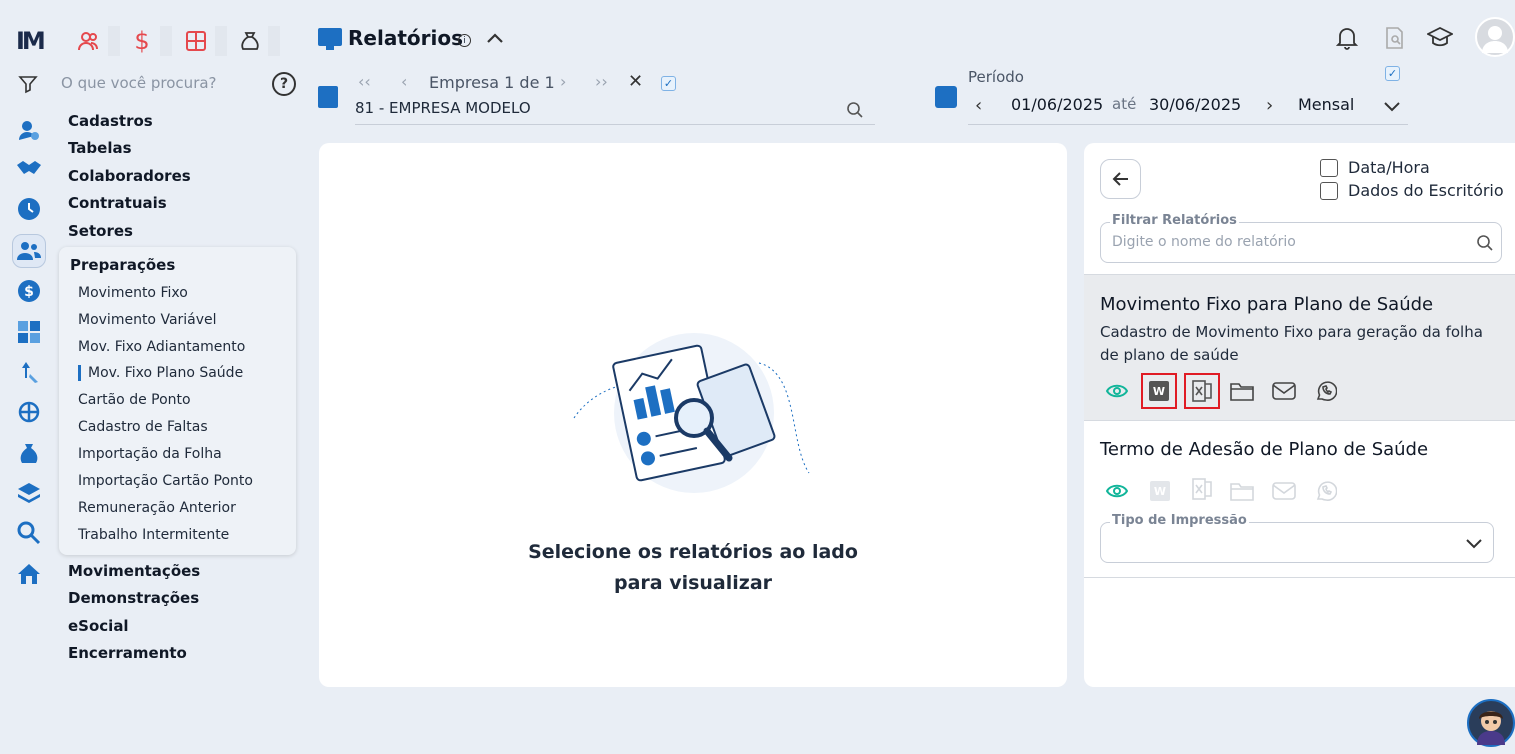 This screenshot has width=1515, height=754. I want to click on submenu-item: Remuneração Anterior, so click(157, 508).